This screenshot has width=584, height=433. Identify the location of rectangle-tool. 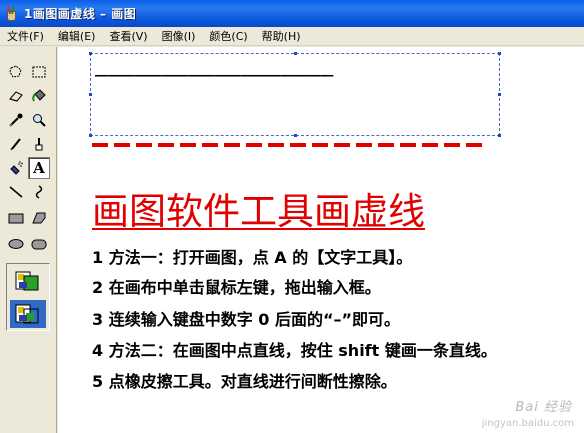
(16, 218).